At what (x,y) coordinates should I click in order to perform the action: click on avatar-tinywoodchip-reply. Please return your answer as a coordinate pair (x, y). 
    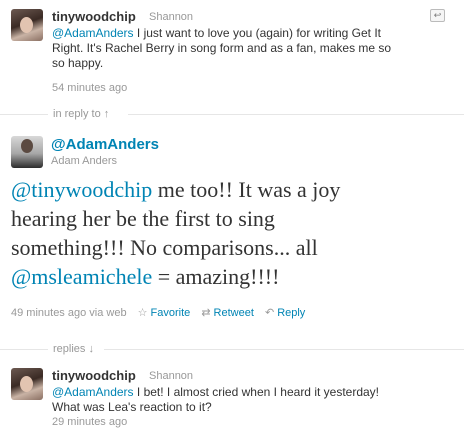
    Looking at the image, I should click on (27, 384).